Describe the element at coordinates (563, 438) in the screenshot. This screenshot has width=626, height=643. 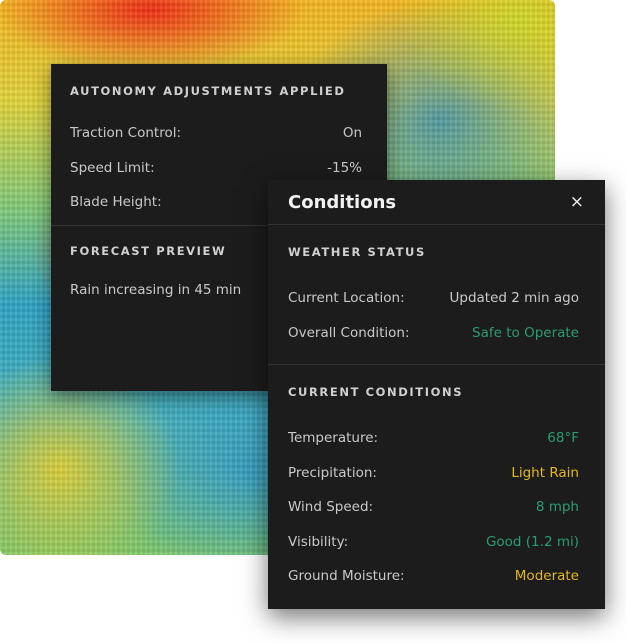
I see `row-value: 68°F` at that location.